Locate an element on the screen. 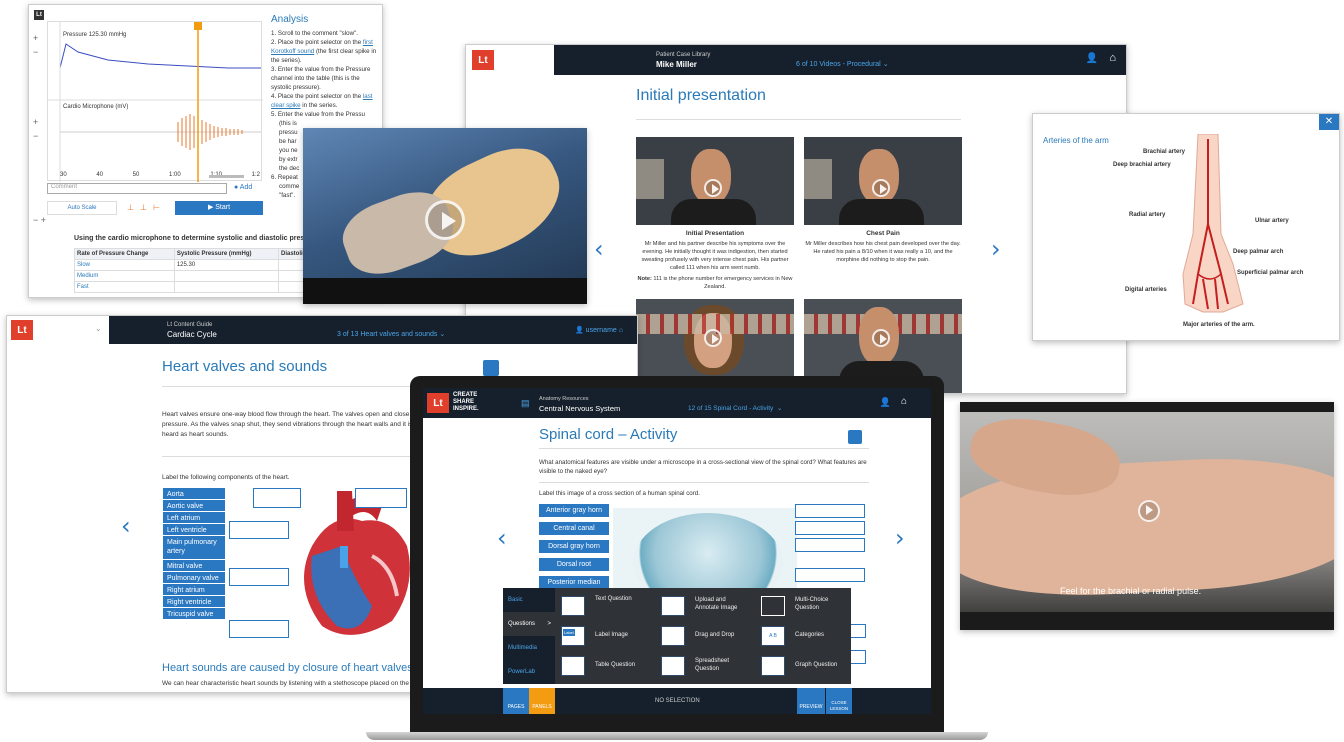 The width and height of the screenshot is (1344, 742). drag-label: Left ventricle is located at coordinates (194, 530).